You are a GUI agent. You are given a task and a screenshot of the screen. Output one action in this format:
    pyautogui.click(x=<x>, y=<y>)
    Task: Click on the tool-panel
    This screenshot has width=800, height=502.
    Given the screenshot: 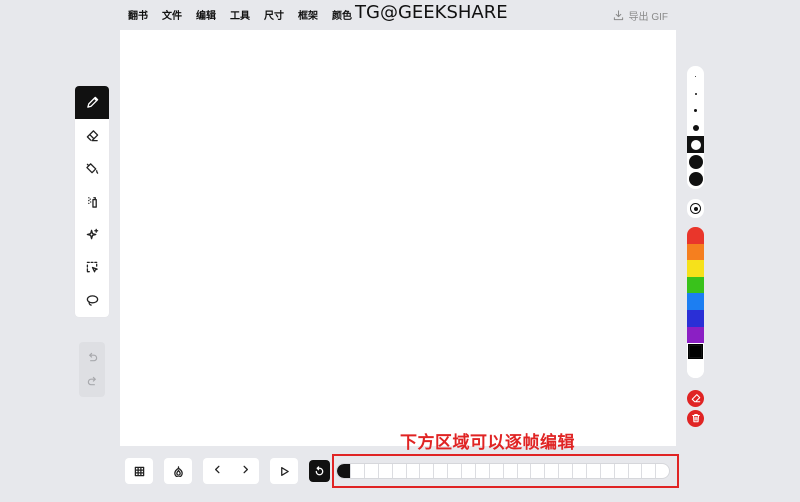 What is the action you would take?
    pyautogui.click(x=92, y=201)
    